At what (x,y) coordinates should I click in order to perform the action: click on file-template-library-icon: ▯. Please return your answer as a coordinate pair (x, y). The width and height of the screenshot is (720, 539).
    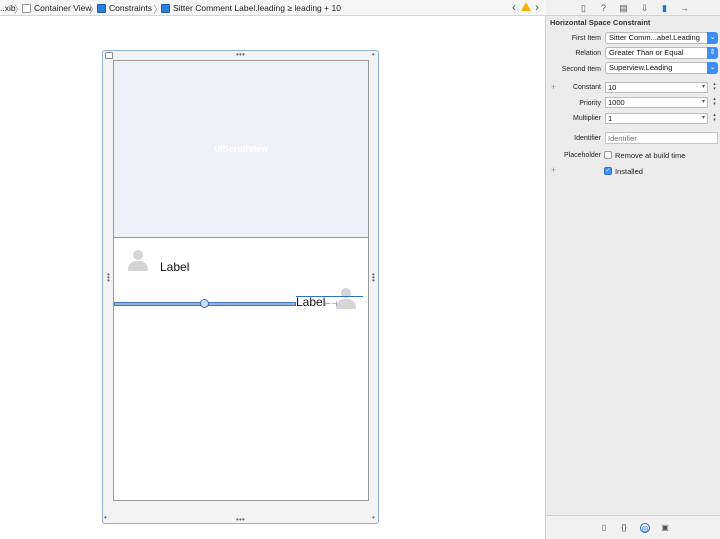
    Looking at the image, I should click on (604, 528).